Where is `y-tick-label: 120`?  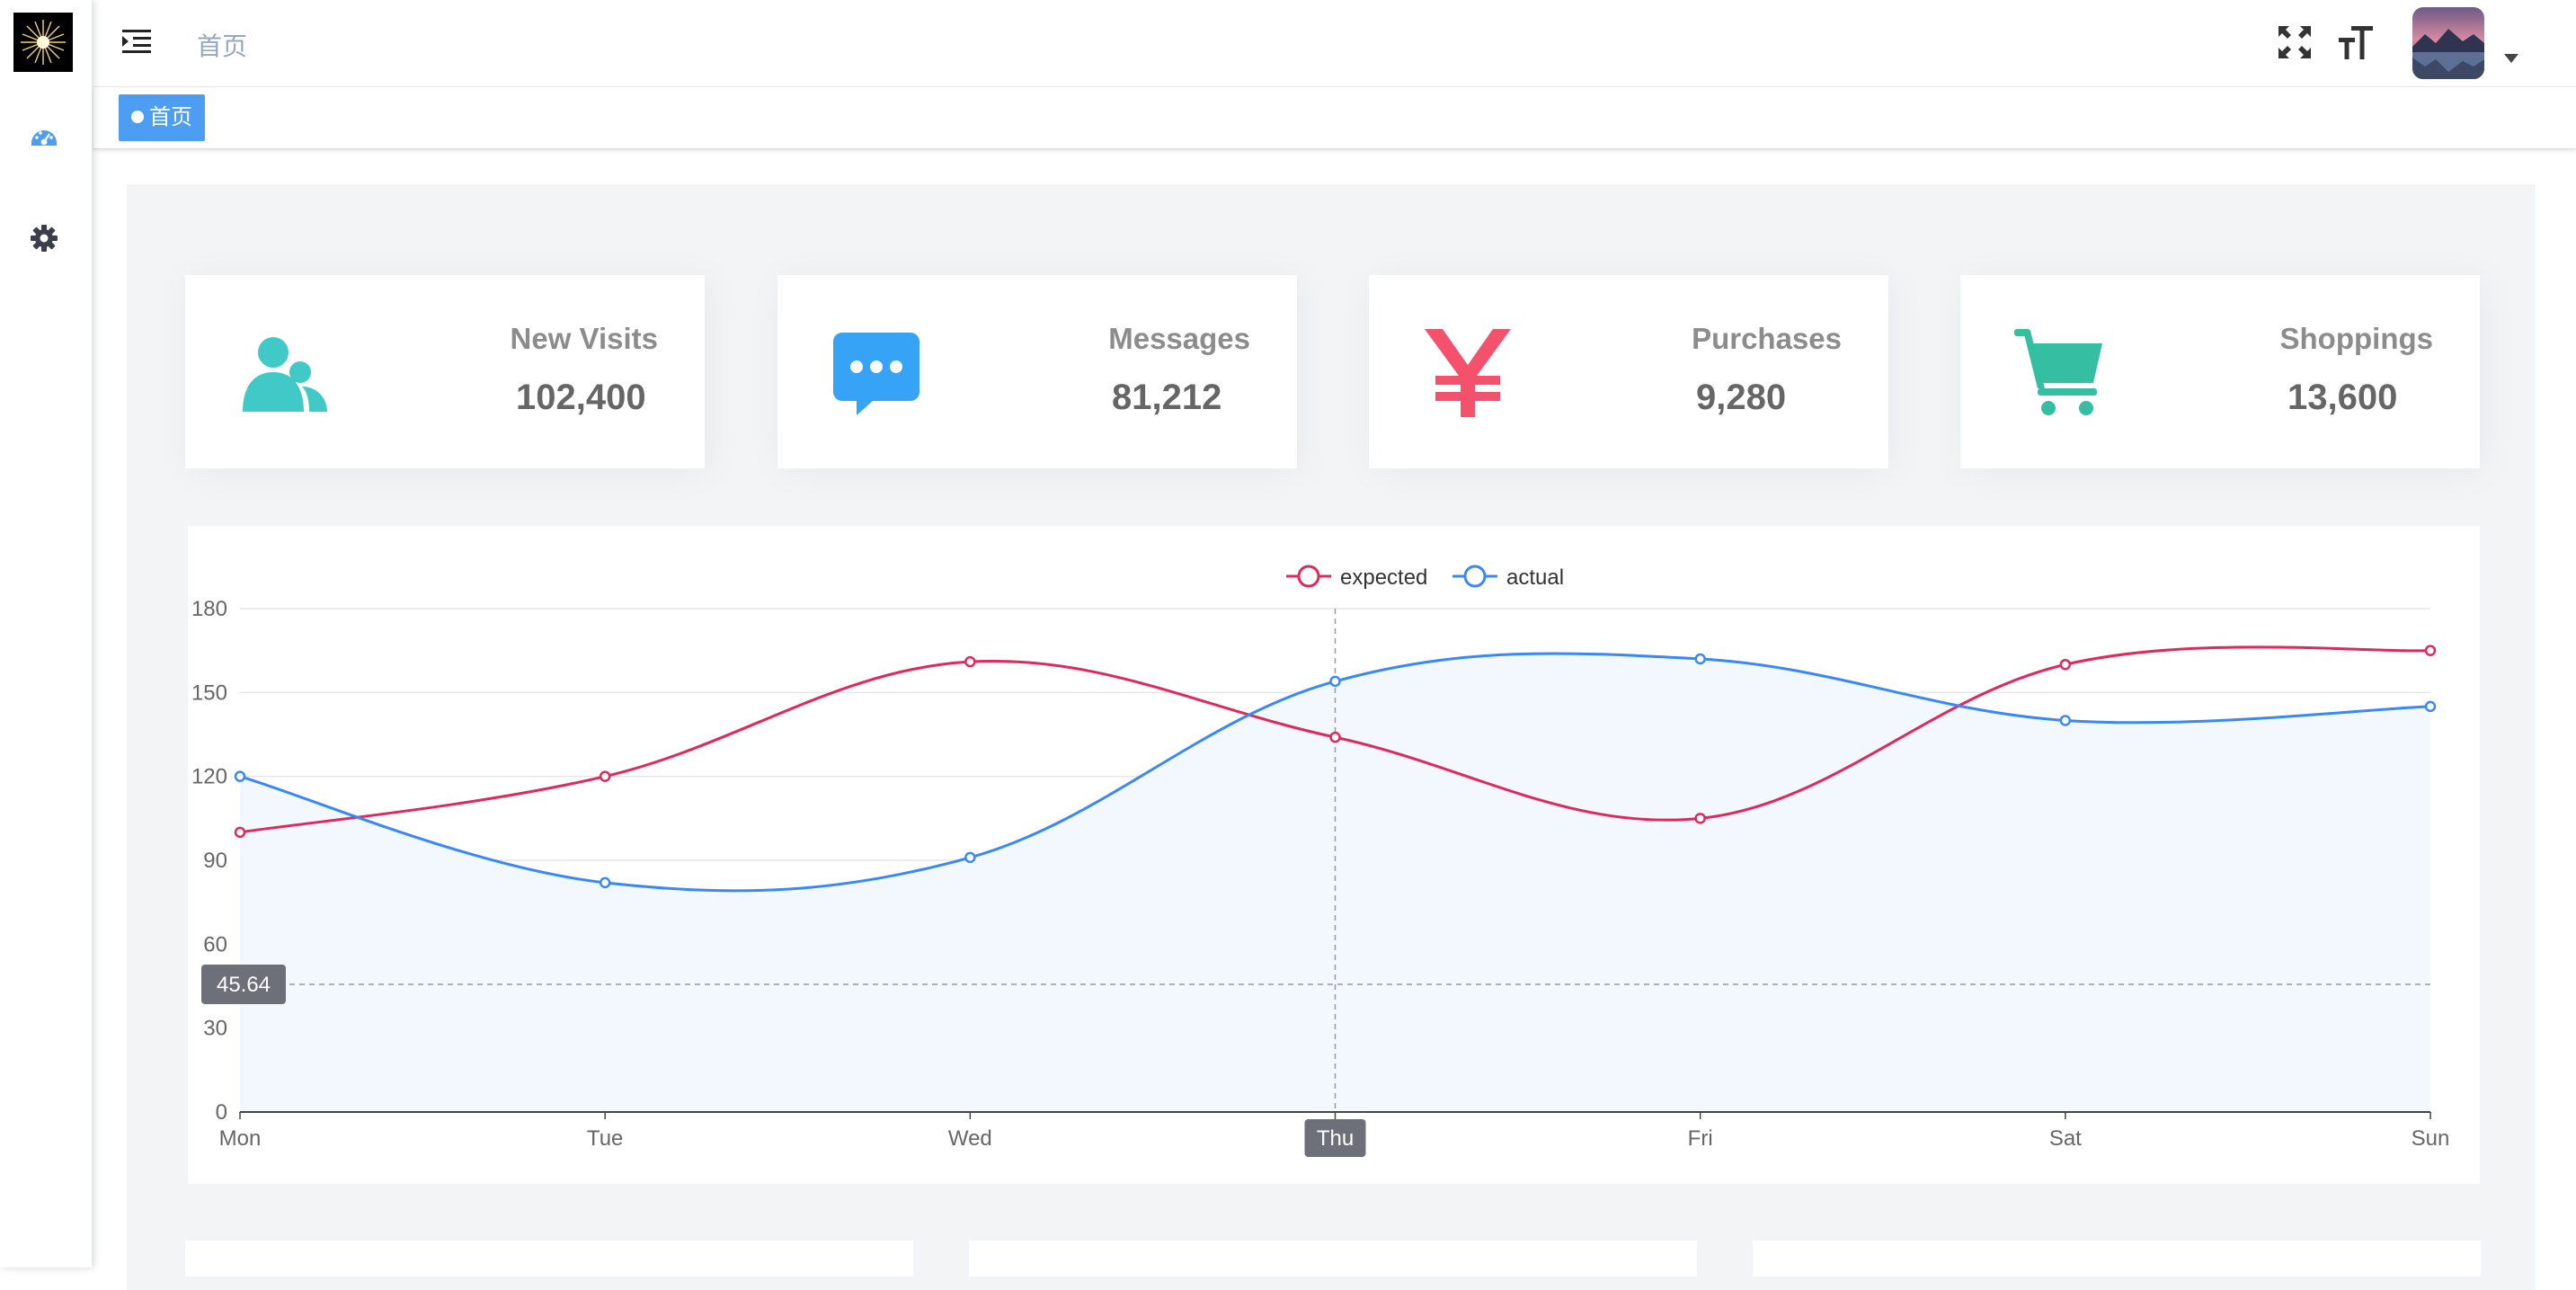
y-tick-label: 120 is located at coordinates (209, 777).